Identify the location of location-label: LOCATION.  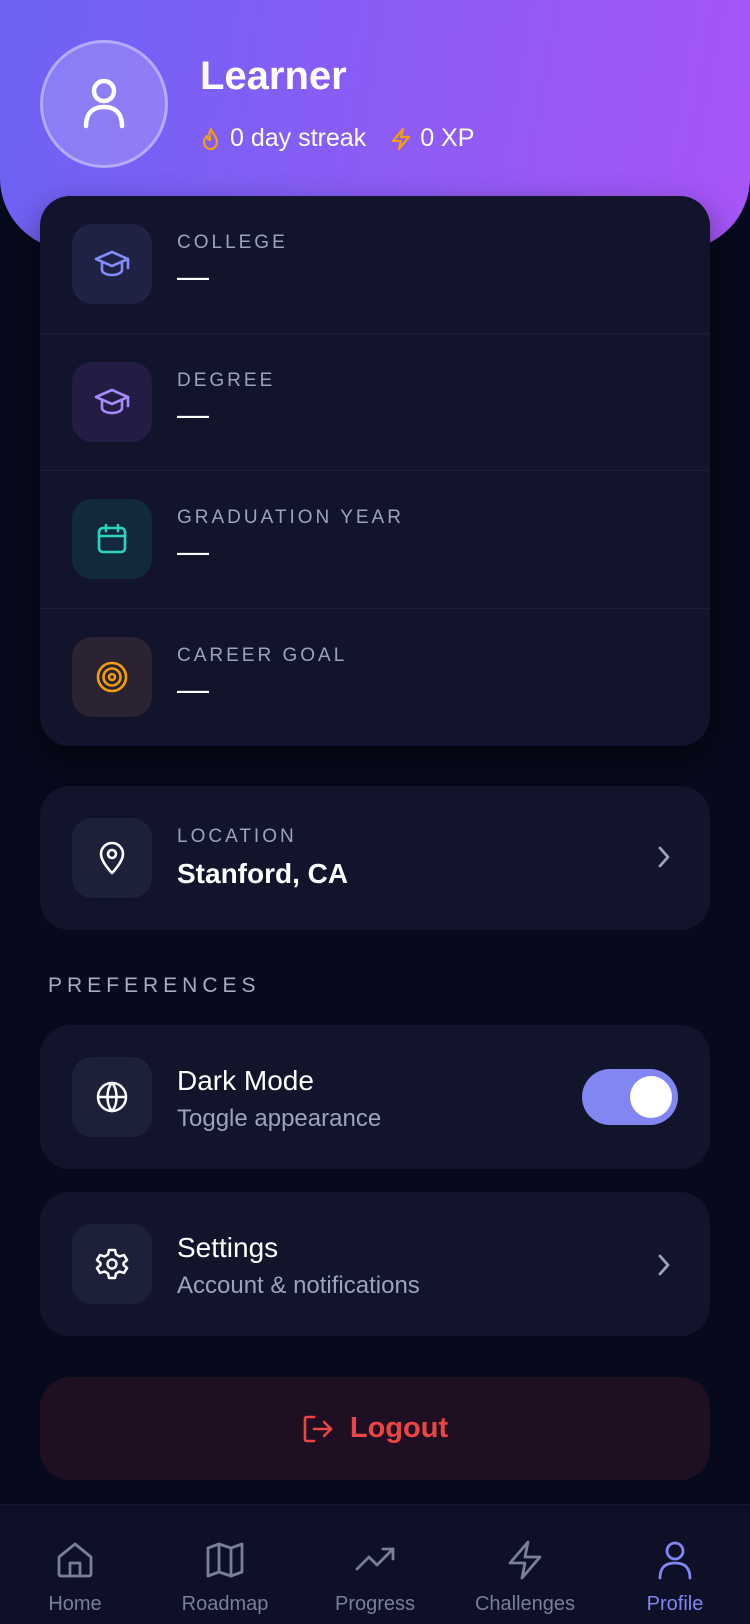
(237, 836).